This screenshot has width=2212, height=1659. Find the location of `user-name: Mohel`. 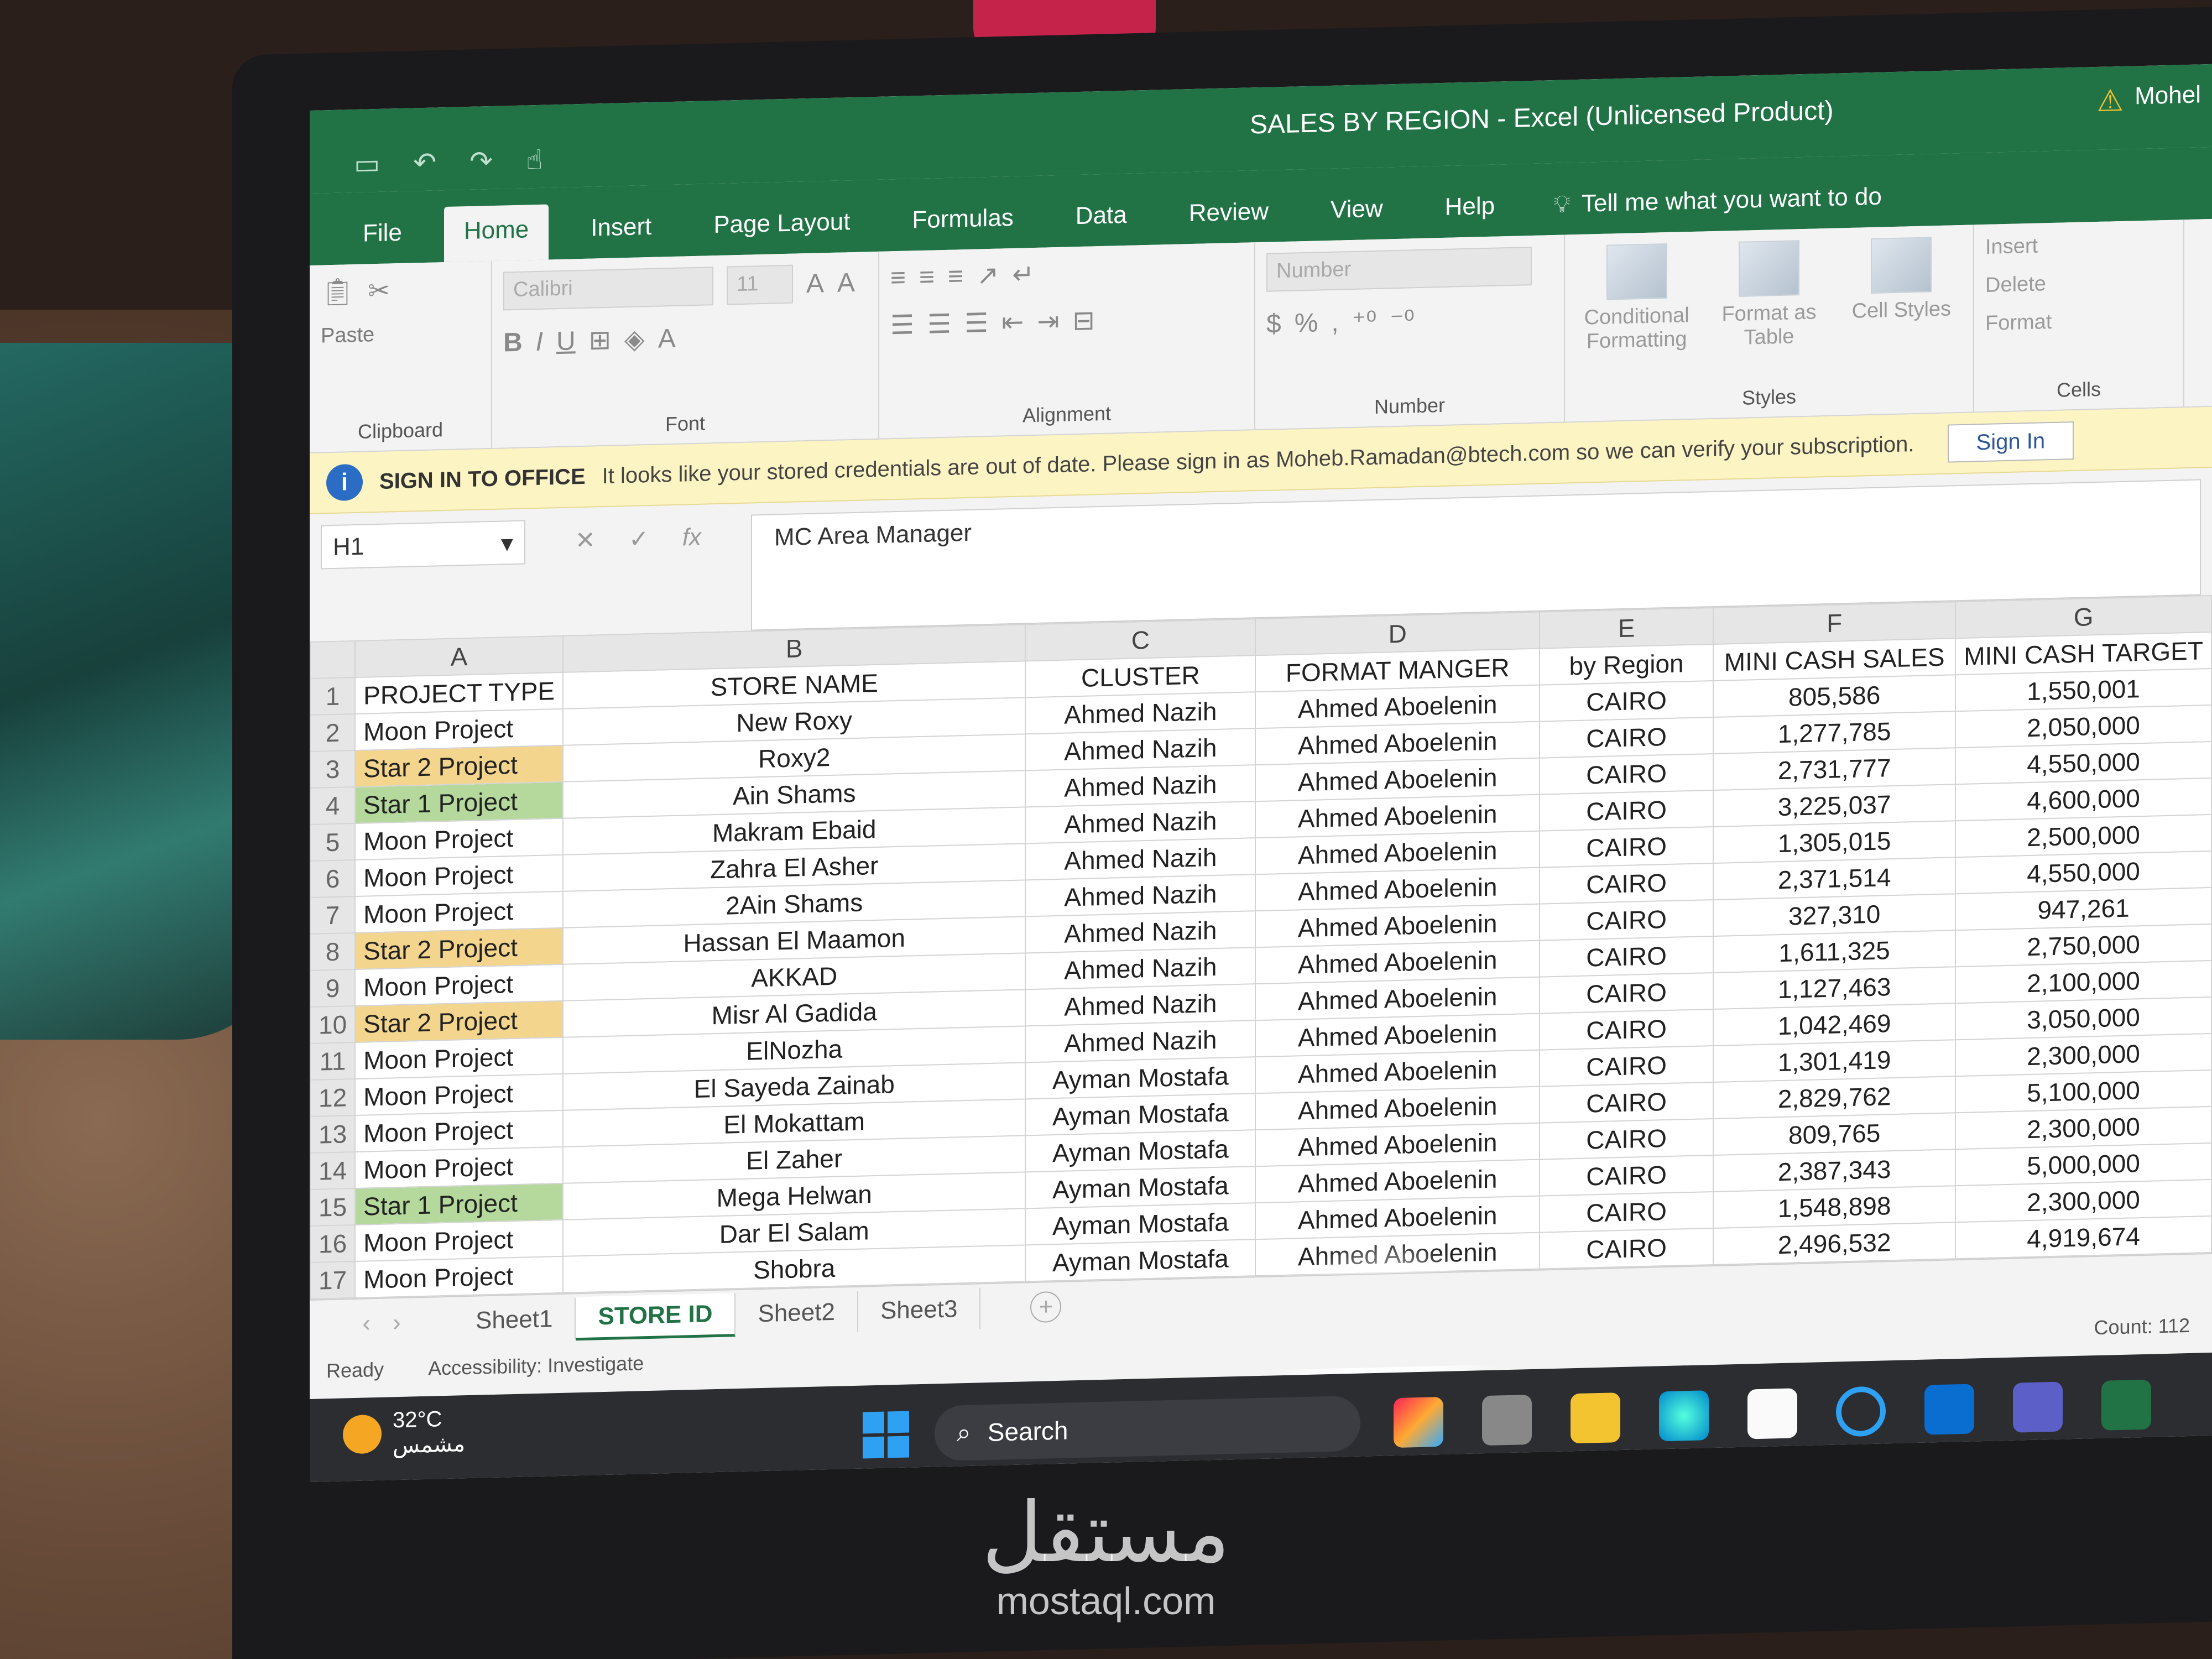

user-name: Mohel is located at coordinates (2168, 96).